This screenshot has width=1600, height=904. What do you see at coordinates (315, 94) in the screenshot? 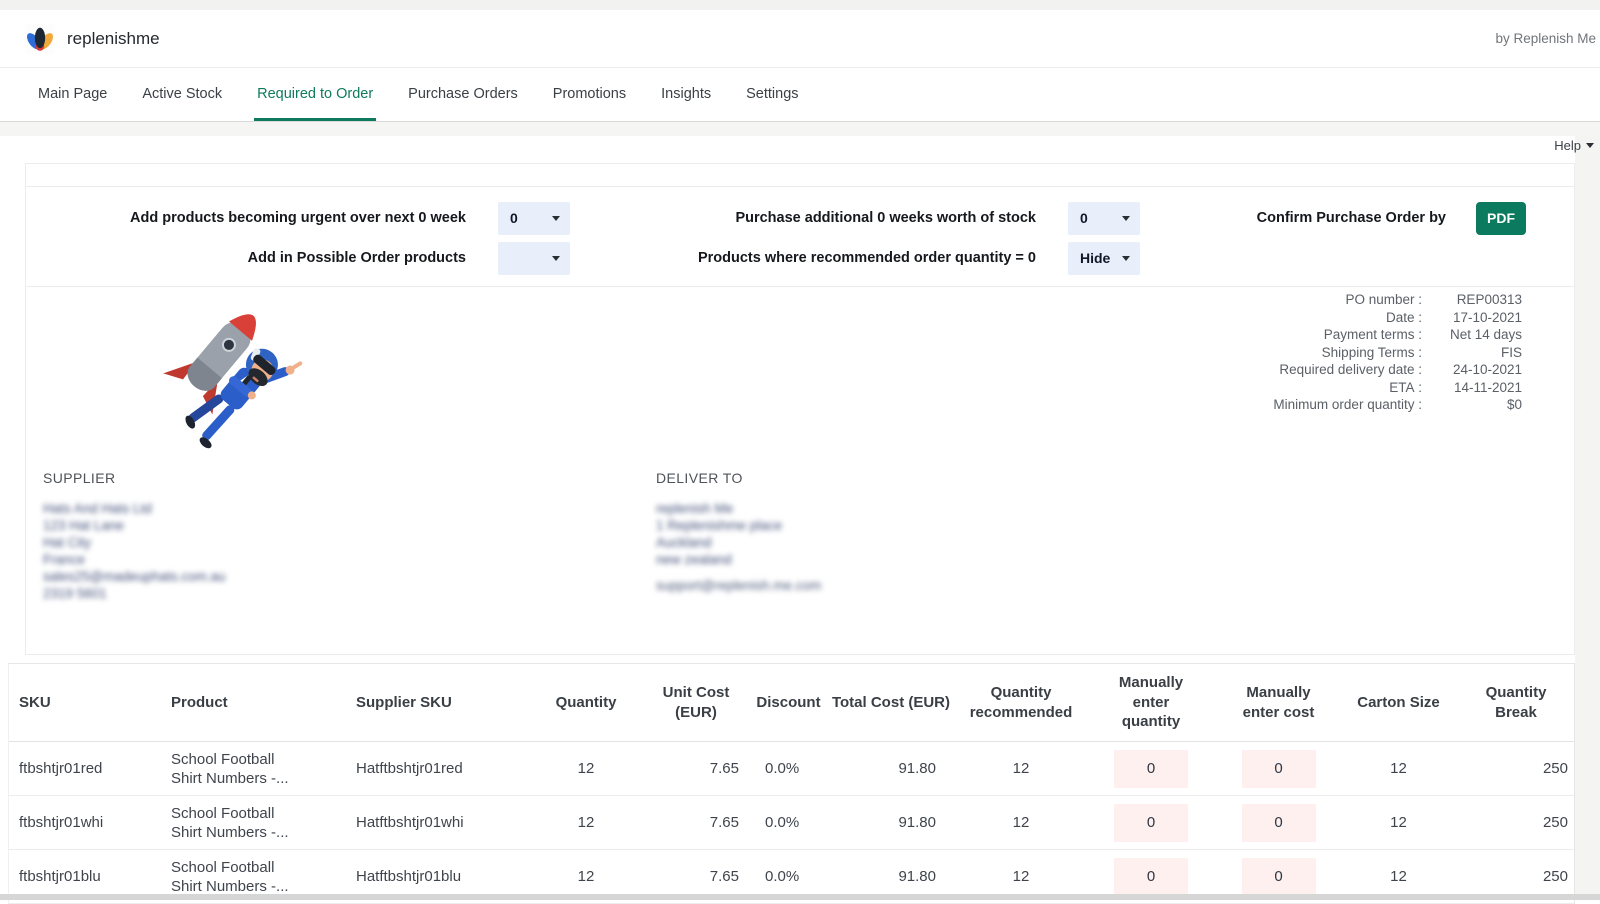
I see `tab-required-to-order: Required to Order` at bounding box center [315, 94].